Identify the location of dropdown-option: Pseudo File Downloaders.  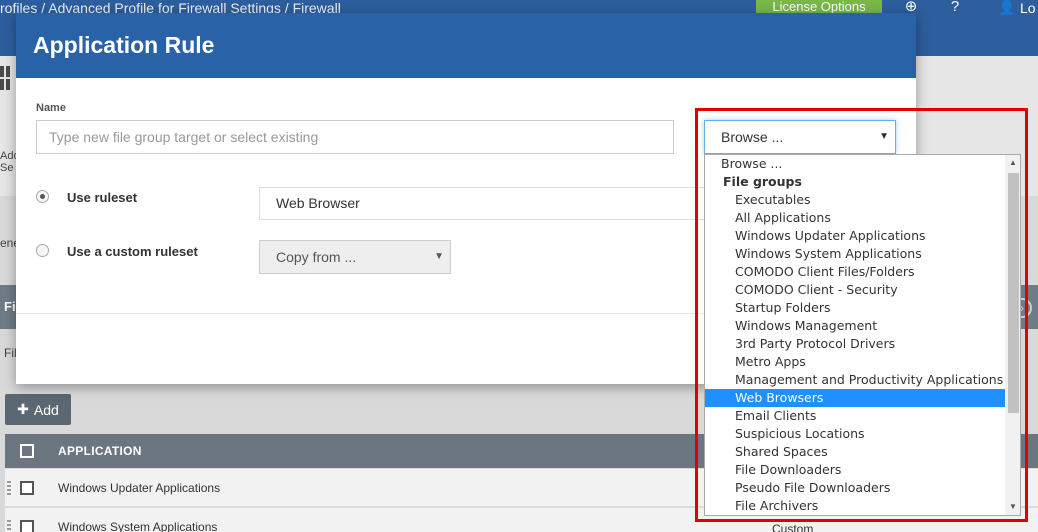
(855, 488).